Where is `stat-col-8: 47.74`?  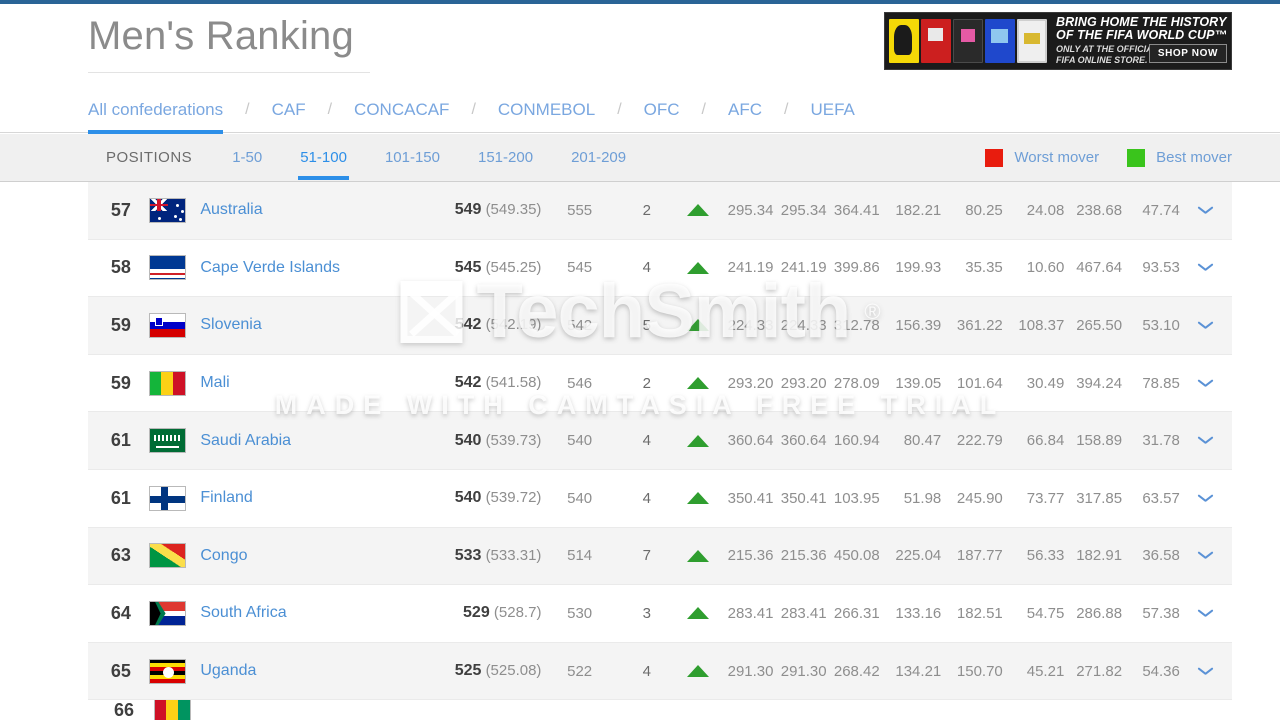 stat-col-8: 47.74 is located at coordinates (1161, 210).